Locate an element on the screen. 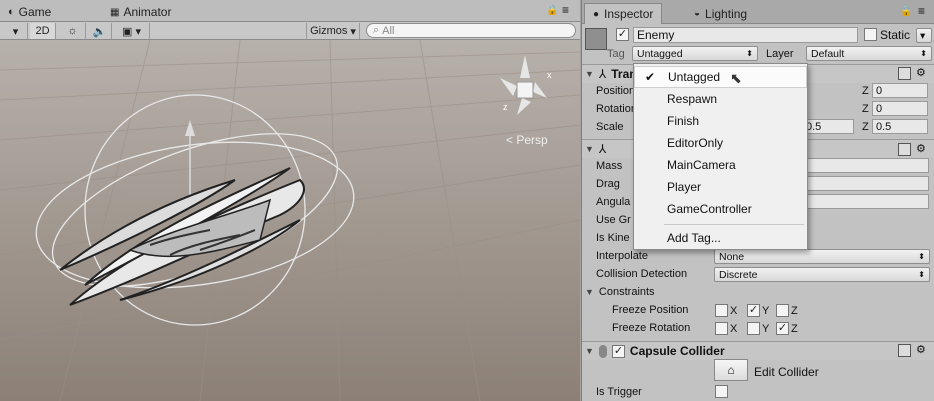 The image size is (934, 401). perspective-label: < Persp is located at coordinates (527, 140).